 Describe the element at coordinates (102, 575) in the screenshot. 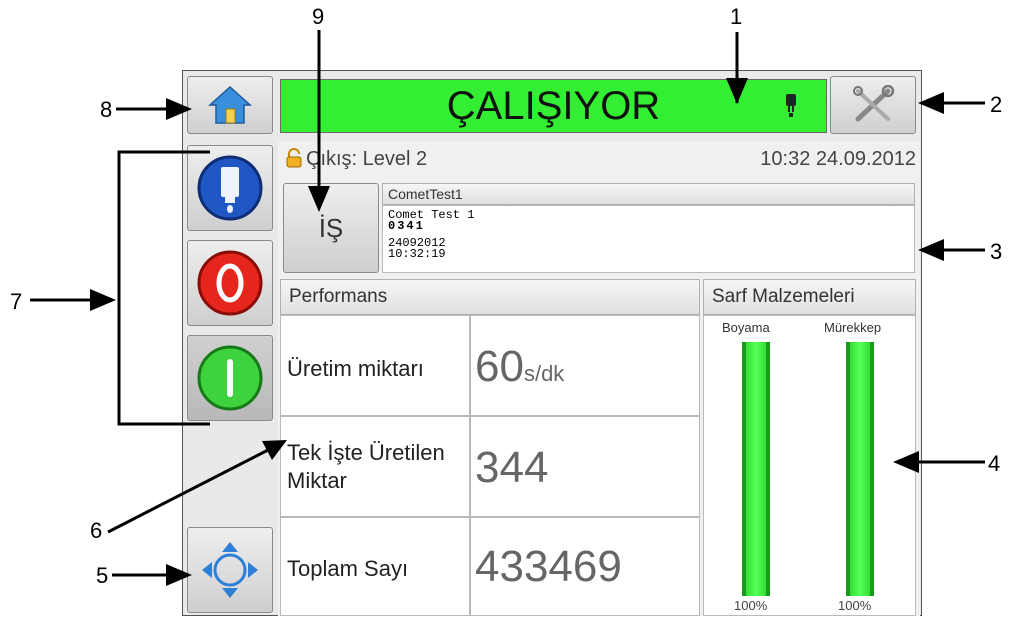

I see `callout-number: 5` at that location.